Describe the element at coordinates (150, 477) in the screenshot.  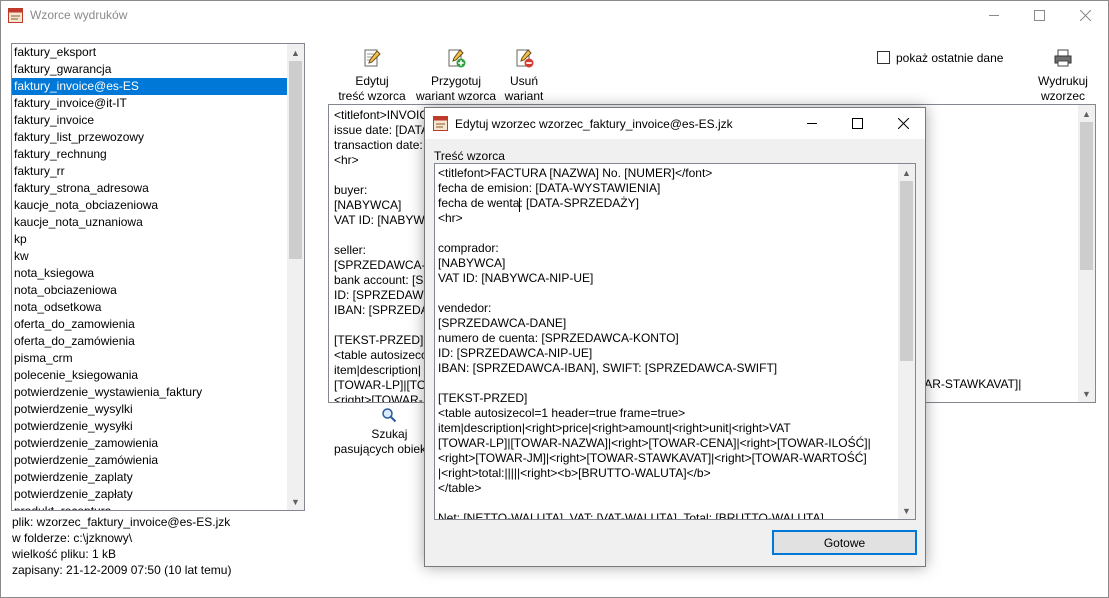
I see `template-list-item: potwierdzenie_zaplaty` at that location.